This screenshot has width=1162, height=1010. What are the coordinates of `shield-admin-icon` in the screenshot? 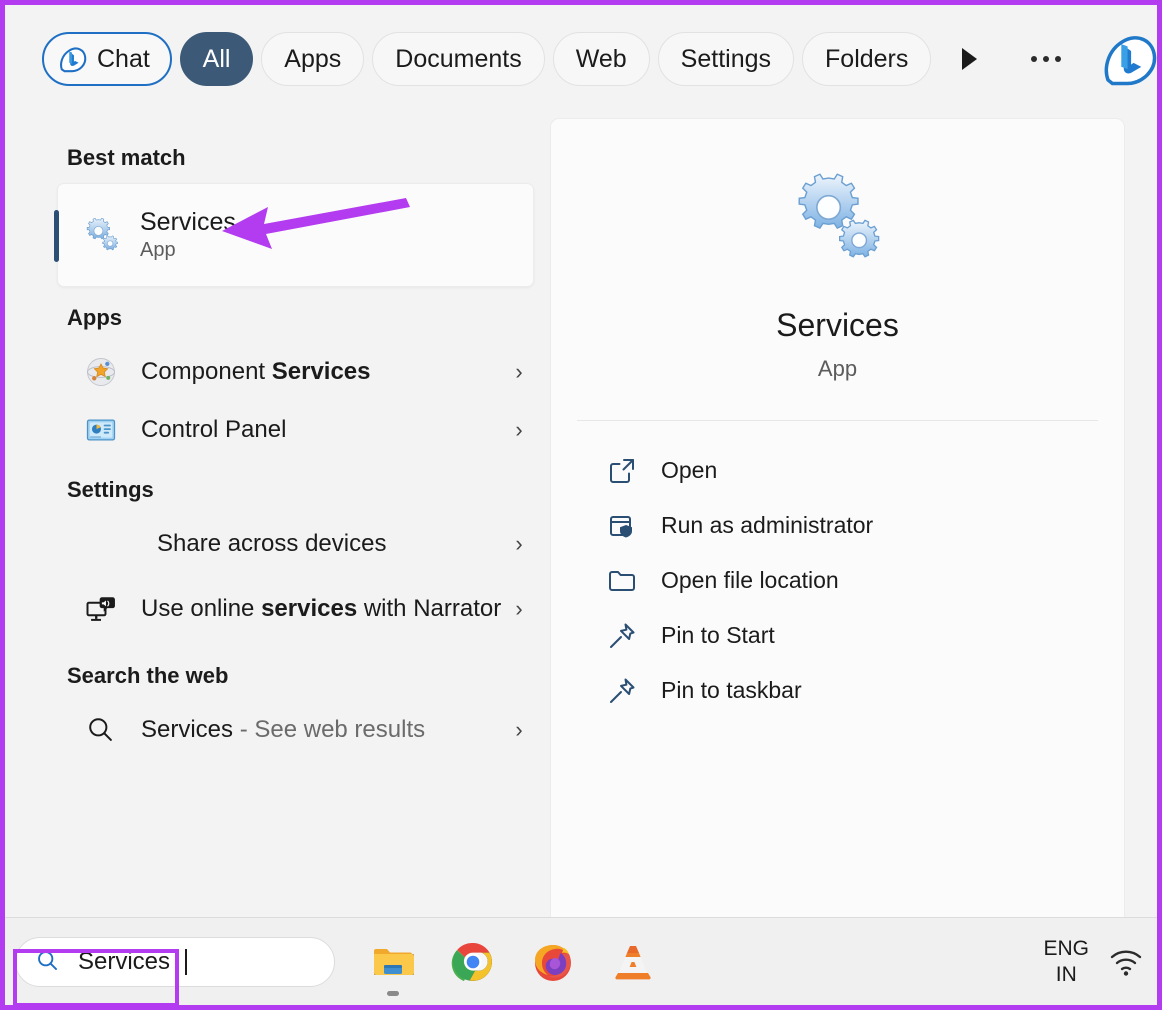 It's located at (622, 526).